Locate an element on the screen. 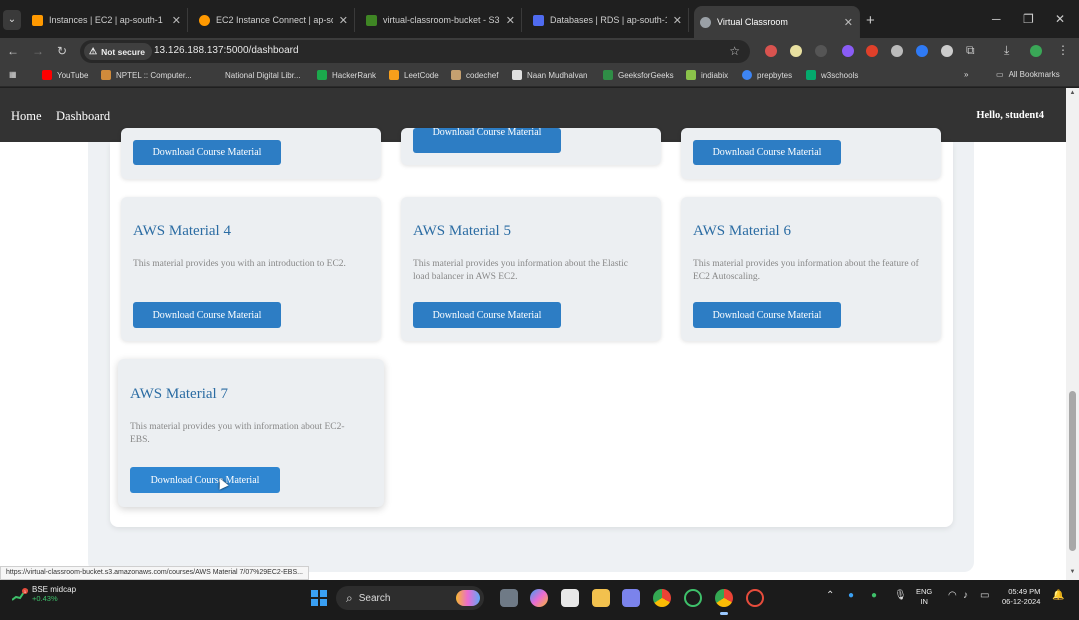 This screenshot has height=620, width=1079. close-window-icon: ✕ is located at coordinates (1060, 19).